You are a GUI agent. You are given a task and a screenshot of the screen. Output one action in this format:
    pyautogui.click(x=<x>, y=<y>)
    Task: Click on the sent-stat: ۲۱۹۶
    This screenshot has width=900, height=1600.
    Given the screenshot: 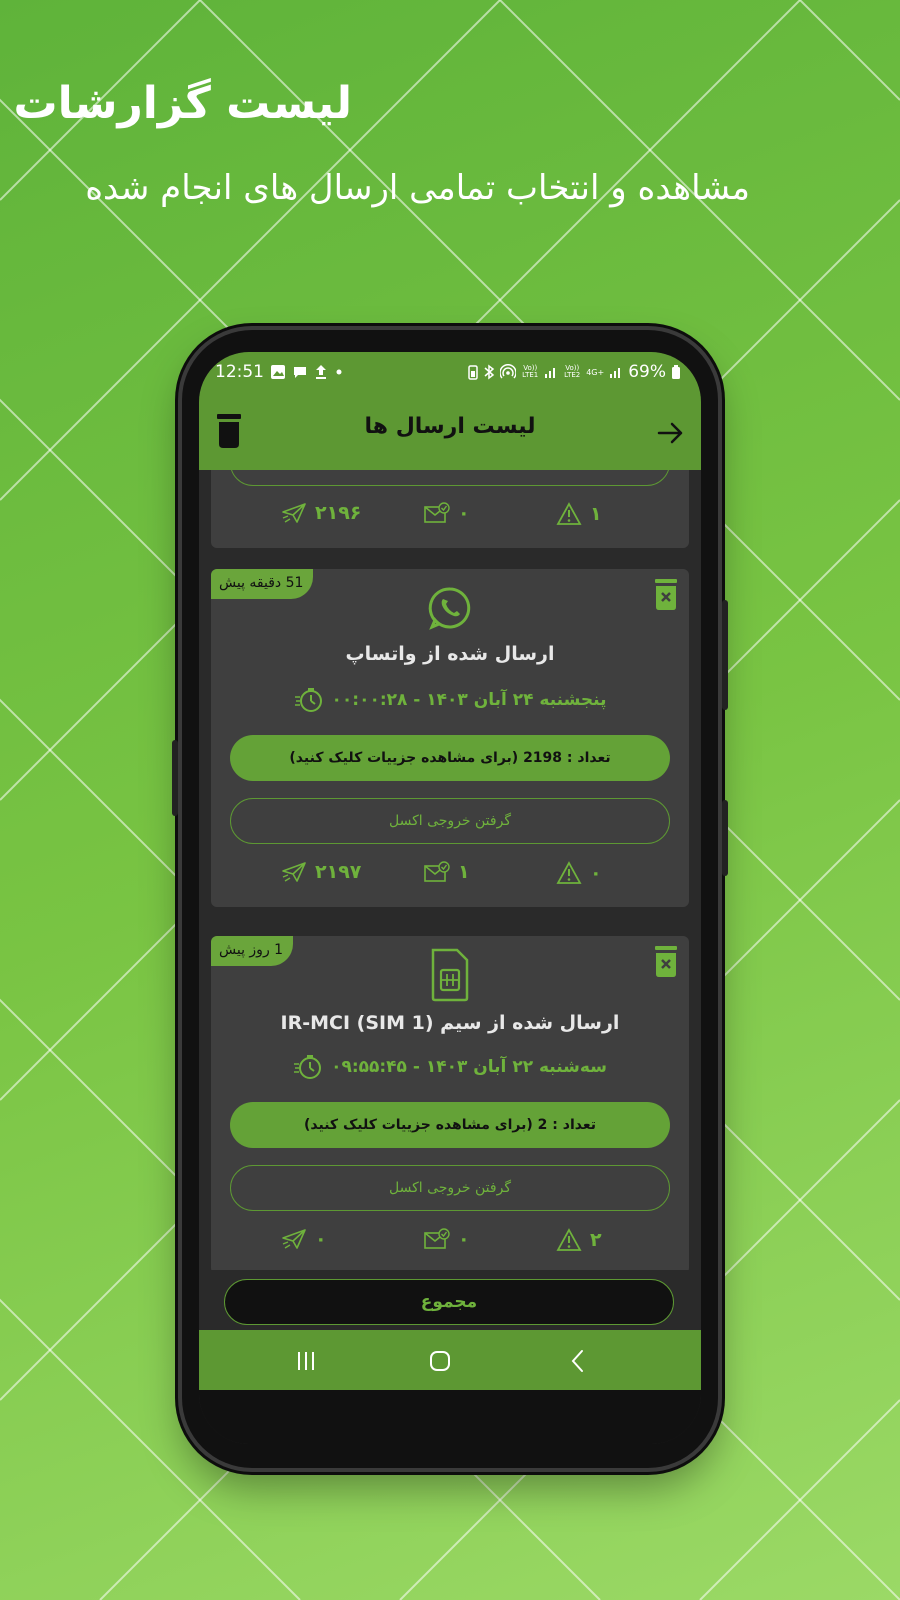 What is the action you would take?
    pyautogui.click(x=321, y=513)
    